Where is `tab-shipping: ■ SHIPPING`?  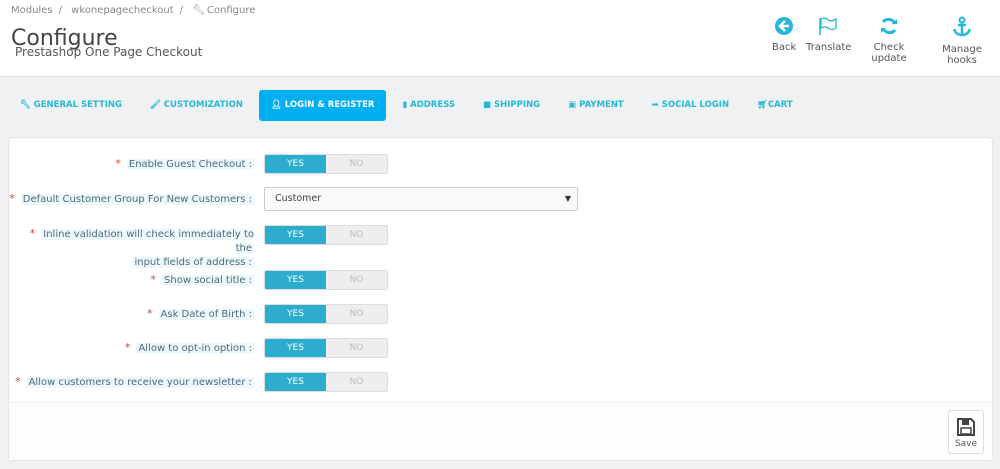 tab-shipping: ■ SHIPPING is located at coordinates (511, 105).